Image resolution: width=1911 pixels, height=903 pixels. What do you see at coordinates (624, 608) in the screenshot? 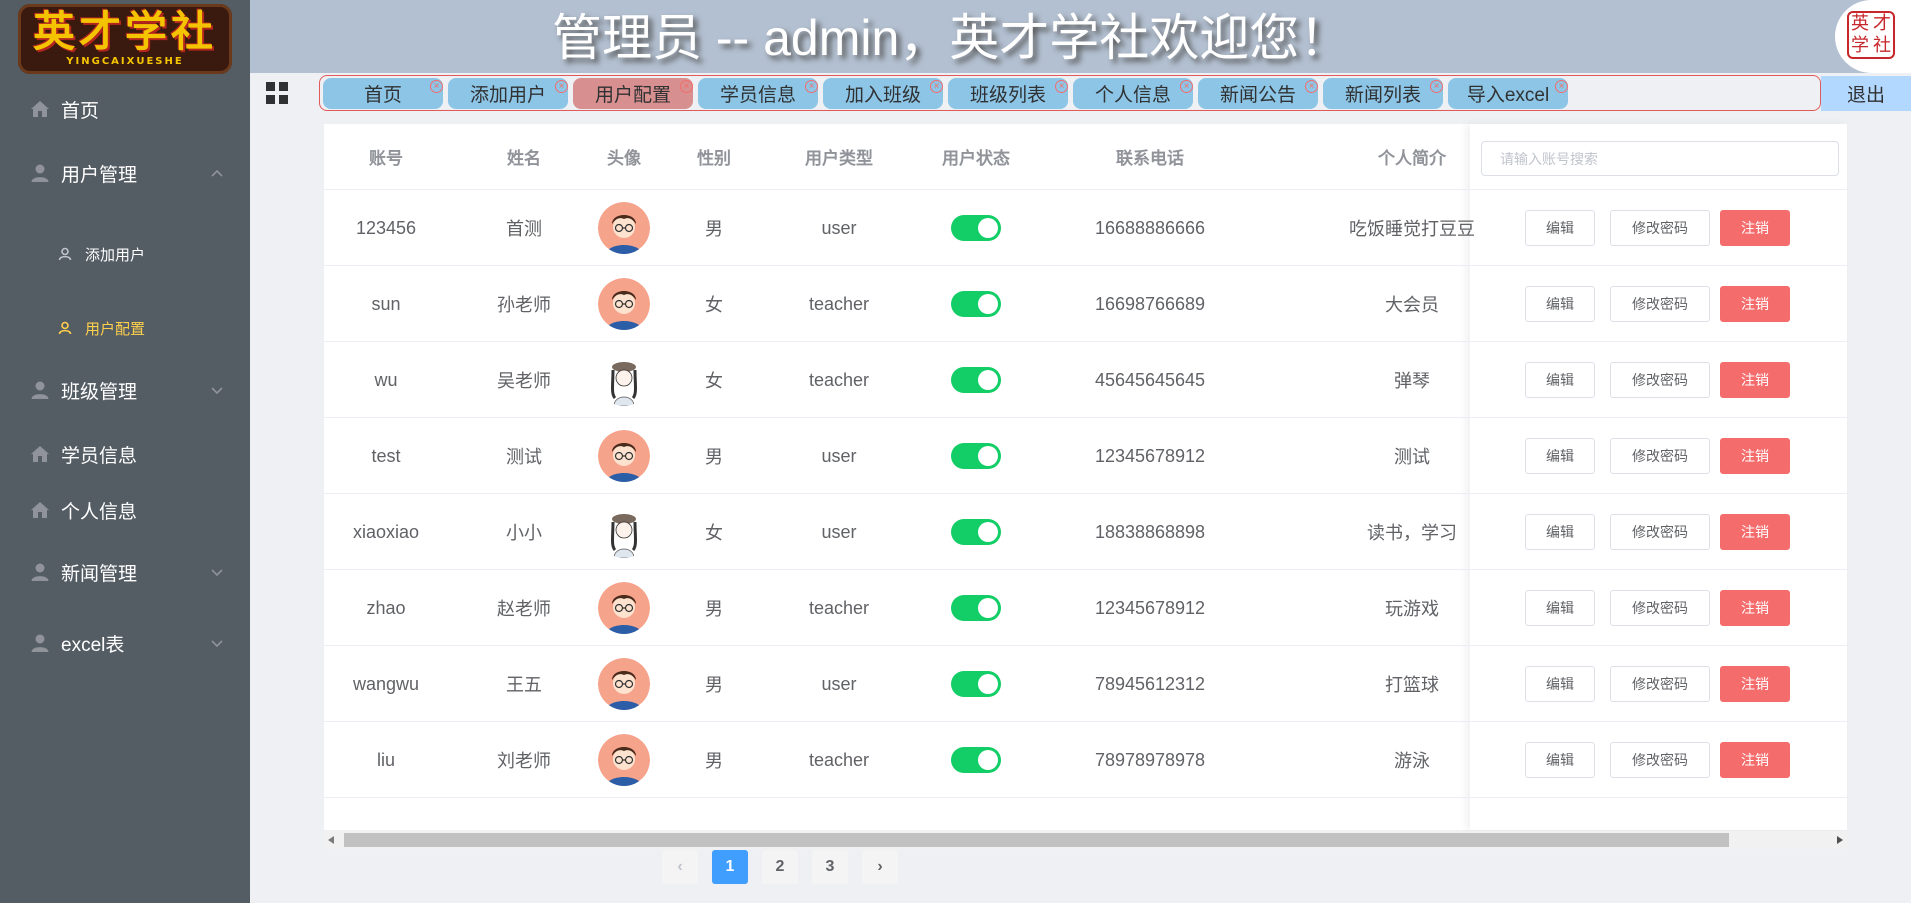
I see `boy-avatar` at bounding box center [624, 608].